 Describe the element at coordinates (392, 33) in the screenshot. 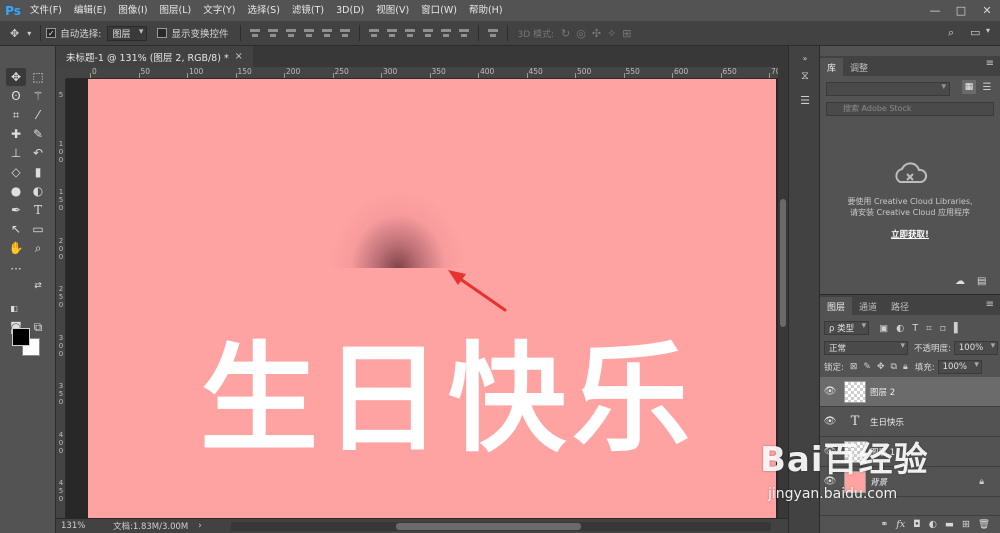

I see `distribute-vcenter-icon` at that location.